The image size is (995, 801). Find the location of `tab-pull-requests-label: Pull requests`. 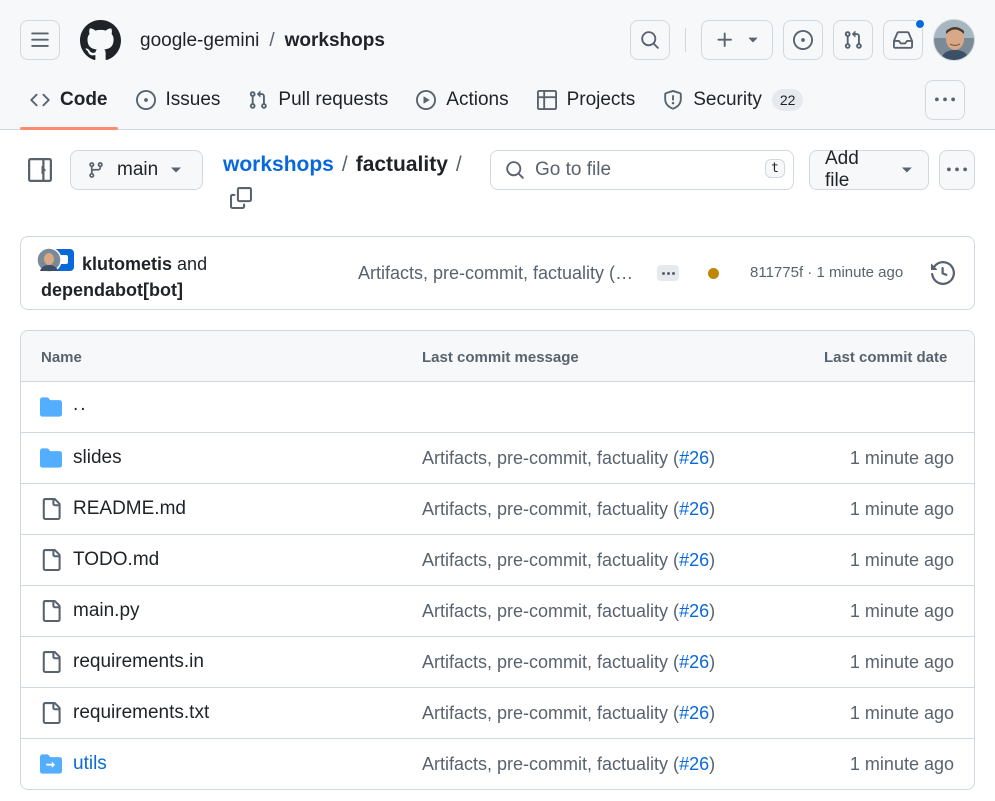

tab-pull-requests-label: Pull requests is located at coordinates (333, 99).